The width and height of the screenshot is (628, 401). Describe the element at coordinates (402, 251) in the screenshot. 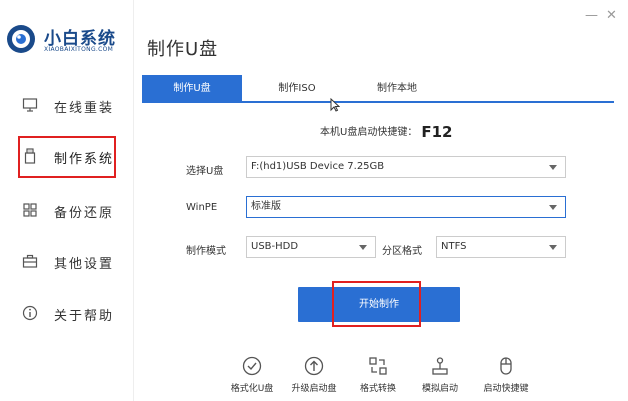

I see `partition-format-label: 分区格式` at that location.